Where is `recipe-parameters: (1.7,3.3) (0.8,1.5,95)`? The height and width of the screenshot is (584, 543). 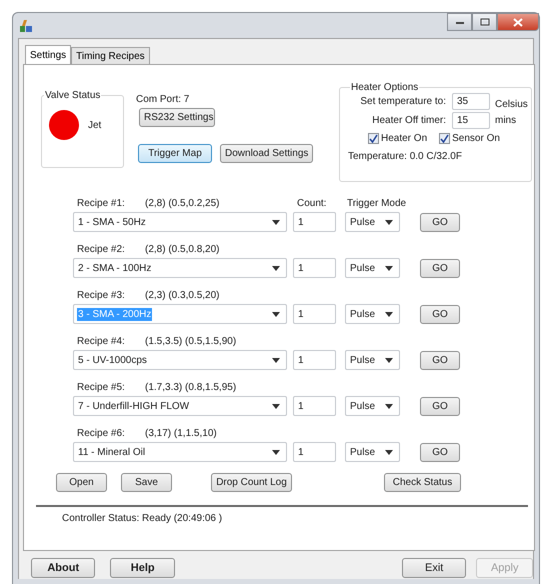
recipe-parameters: (1.7,3.3) (0.8,1.5,95) is located at coordinates (191, 387).